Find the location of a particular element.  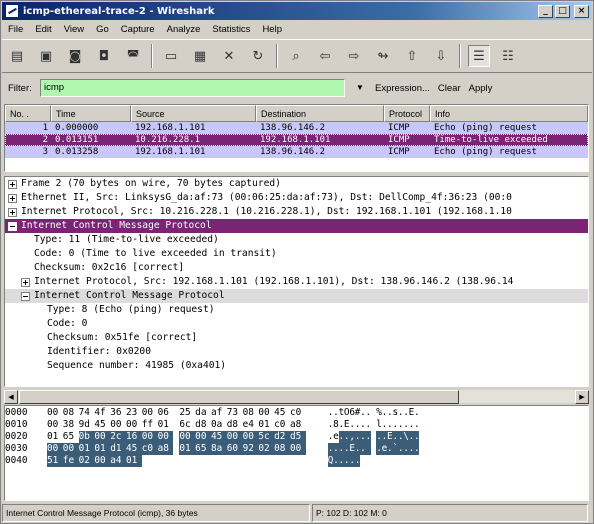

close-button: × is located at coordinates (581, 11).